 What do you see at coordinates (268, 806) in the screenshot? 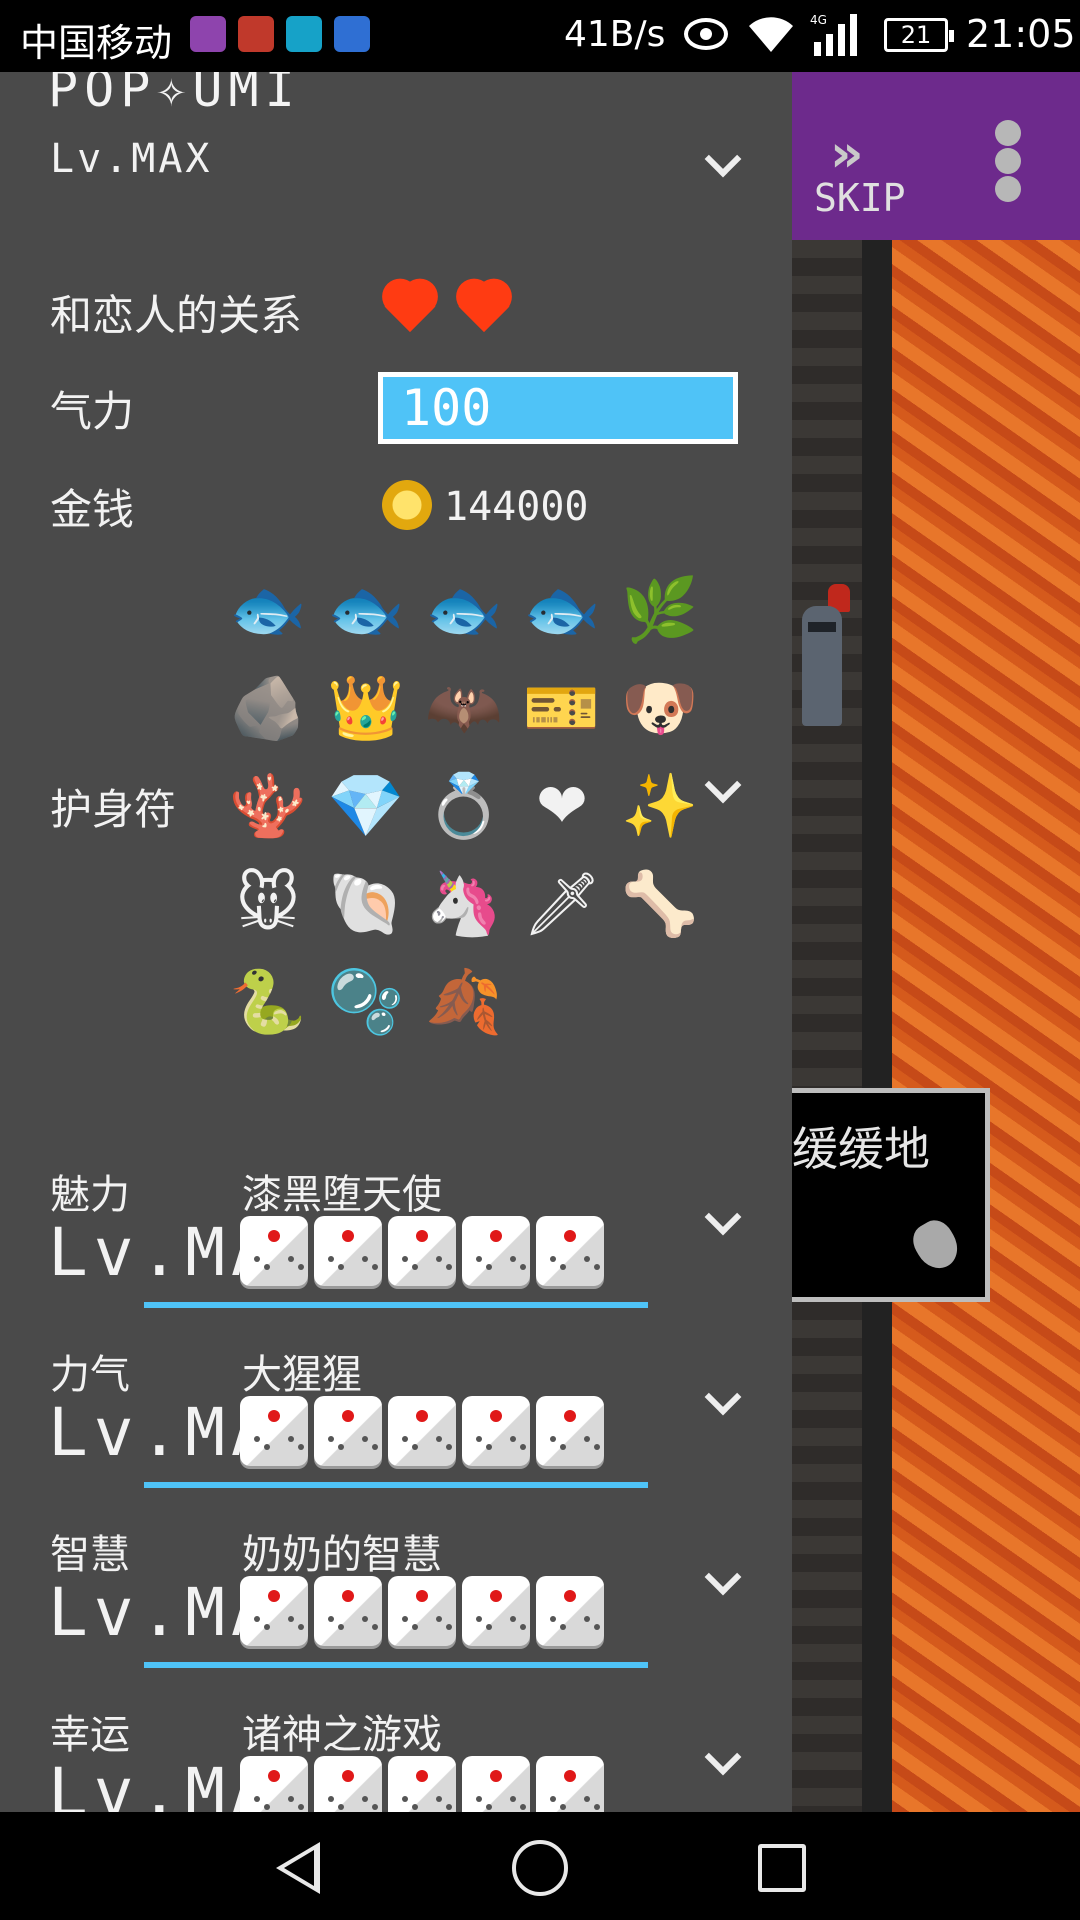
I see `coral-icon: 🪸` at bounding box center [268, 806].